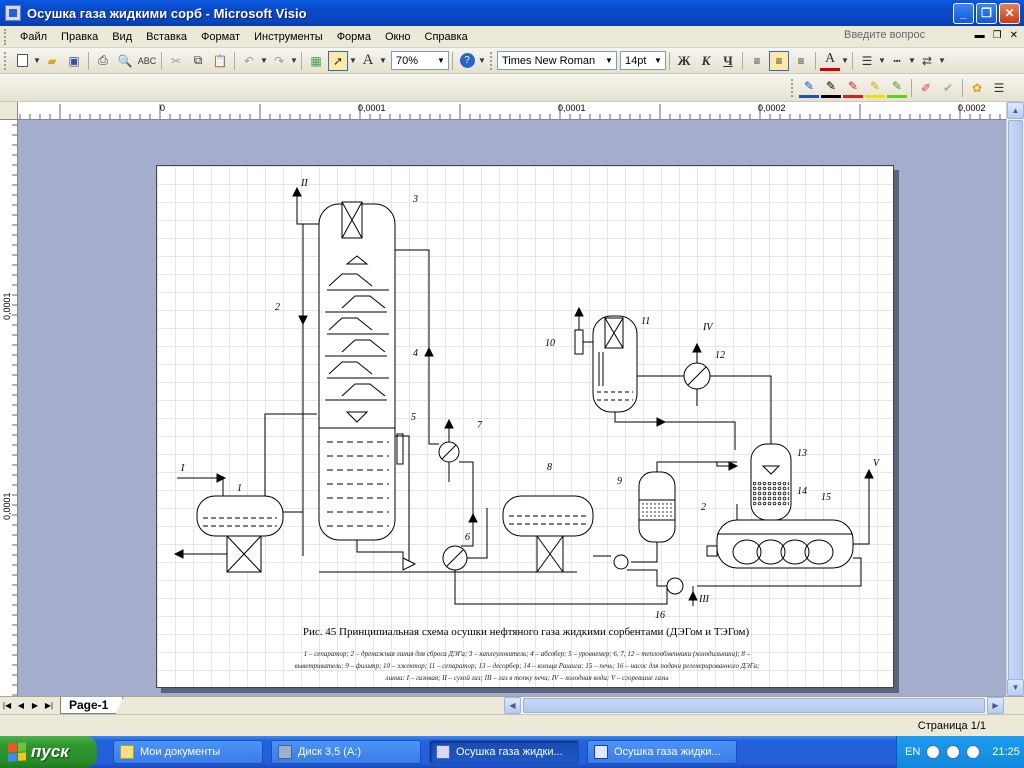 The width and height of the screenshot is (1024, 768). What do you see at coordinates (48, 752) in the screenshot?
I see `start-button: пуск` at bounding box center [48, 752].